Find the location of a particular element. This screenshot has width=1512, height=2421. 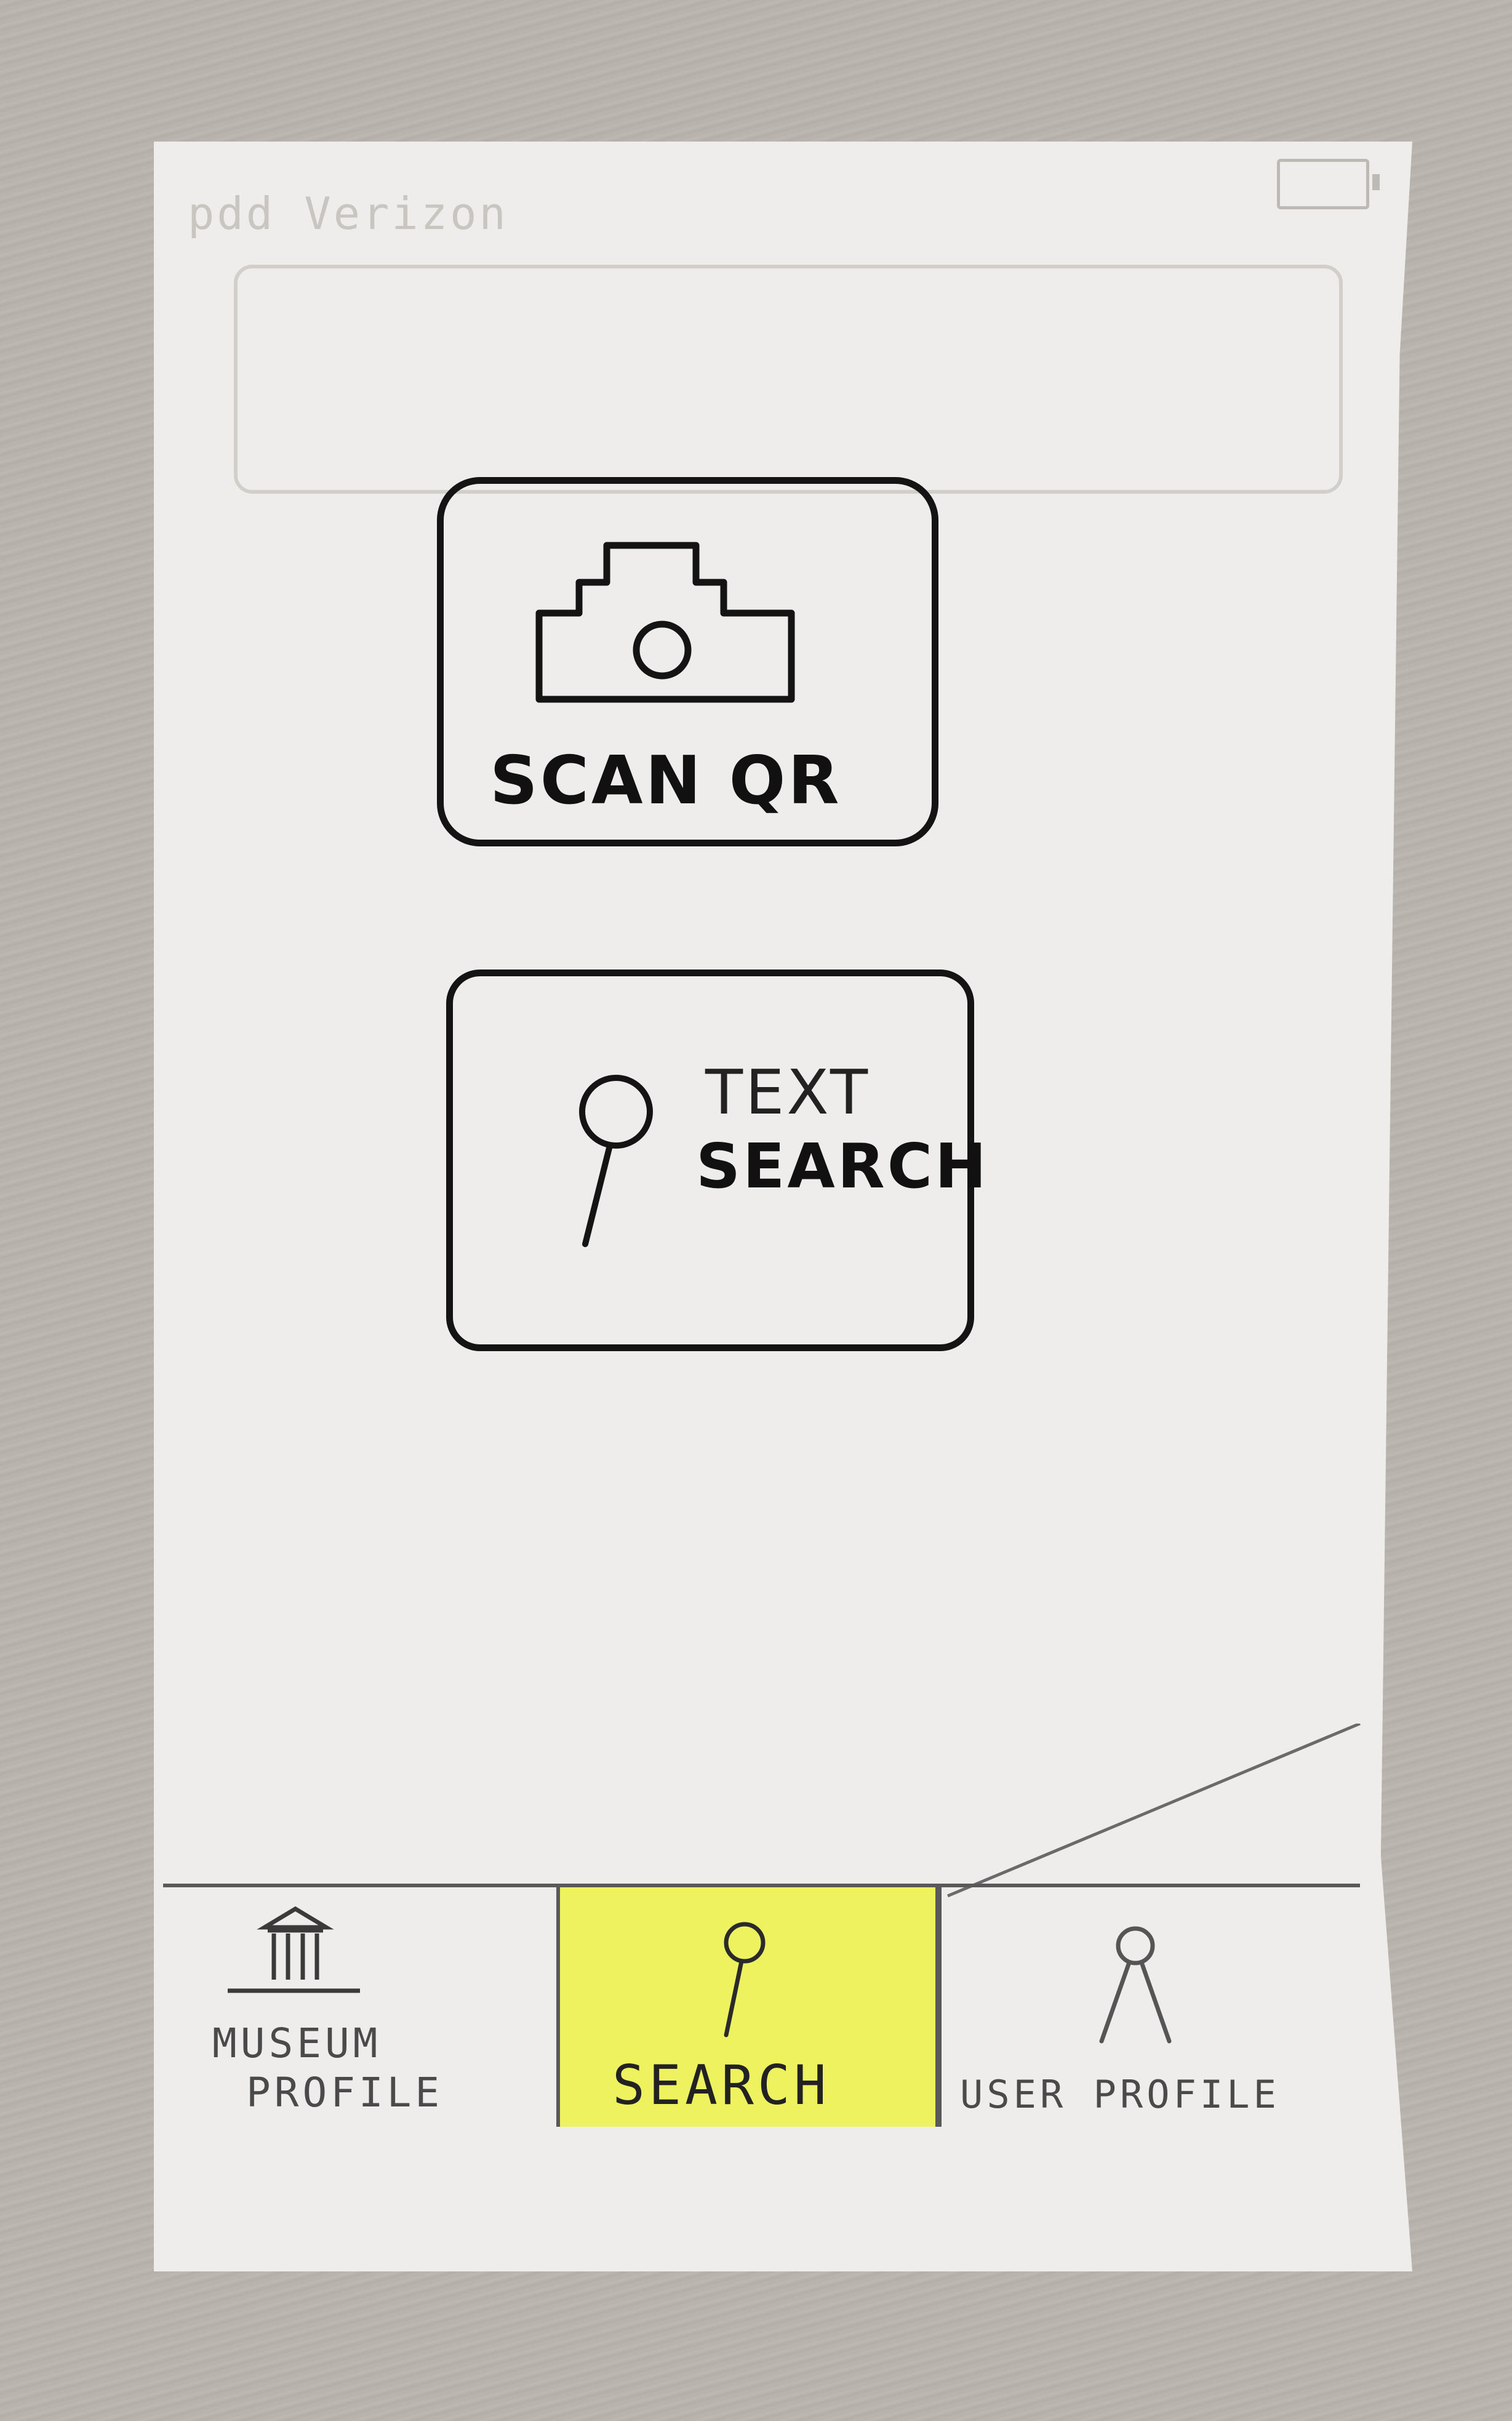

user-icon is located at coordinates (1135, 1985).